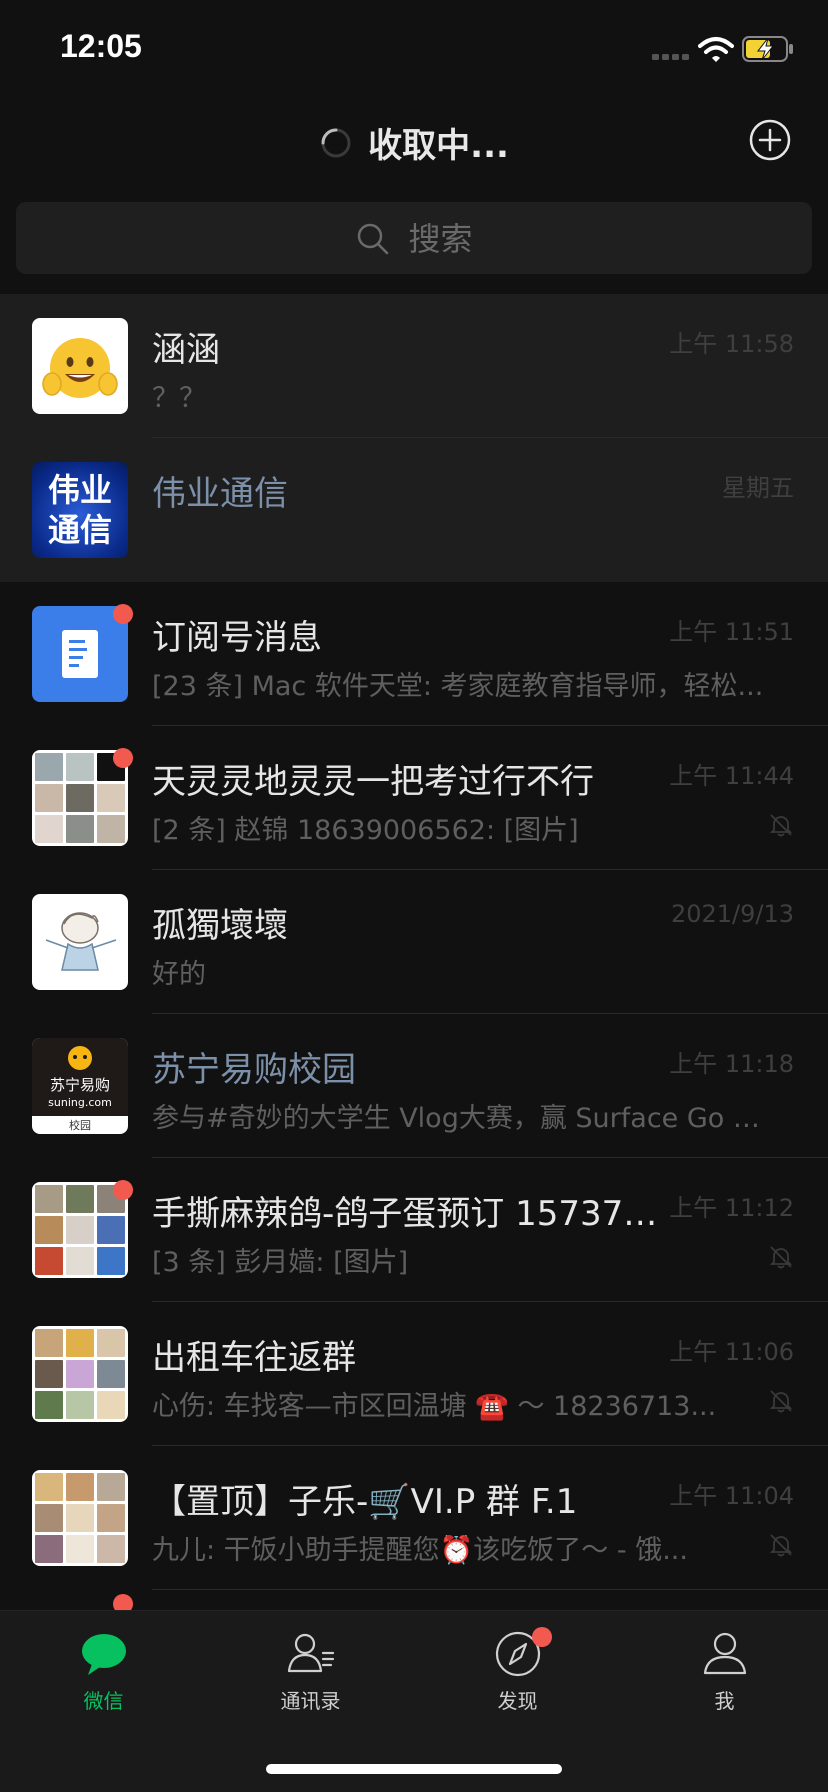 The image size is (828, 1792). Describe the element at coordinates (767, 49) in the screenshot. I see `battery-charging-icon` at that location.